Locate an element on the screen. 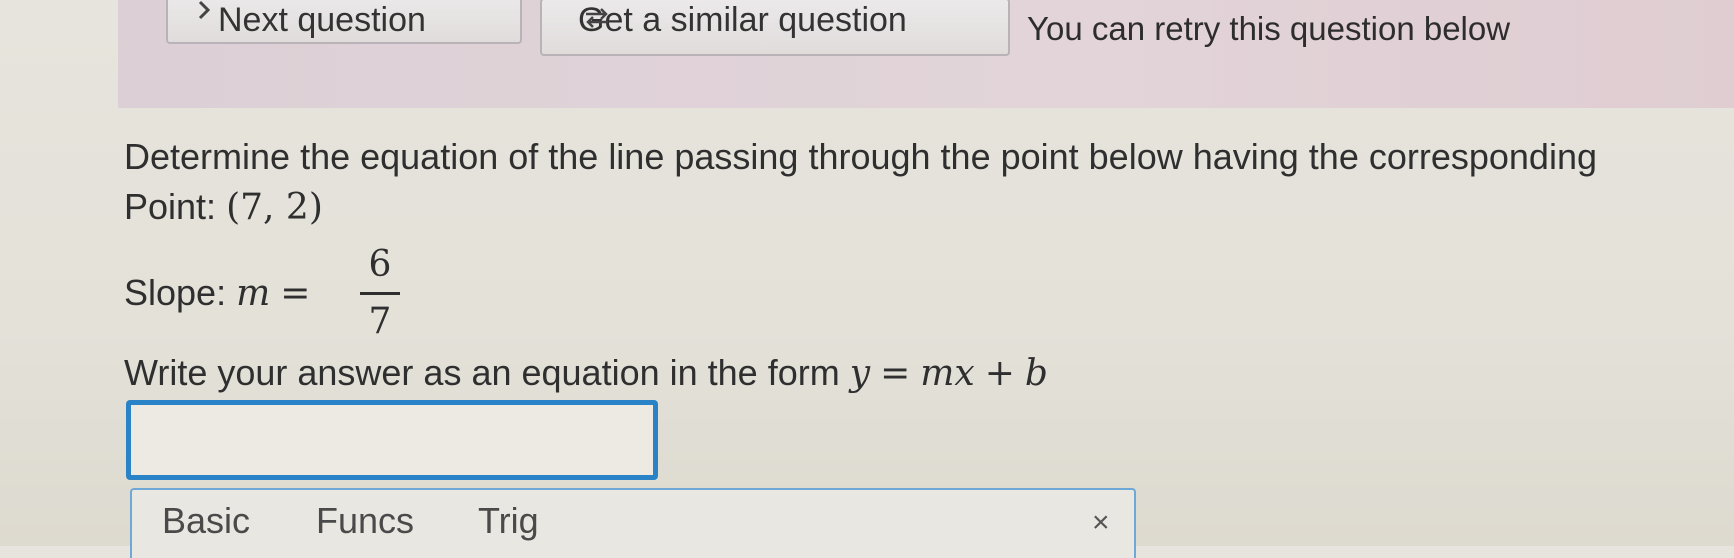 Image resolution: width=1734 pixels, height=558 pixels. slope-variable: m is located at coordinates (253, 293).